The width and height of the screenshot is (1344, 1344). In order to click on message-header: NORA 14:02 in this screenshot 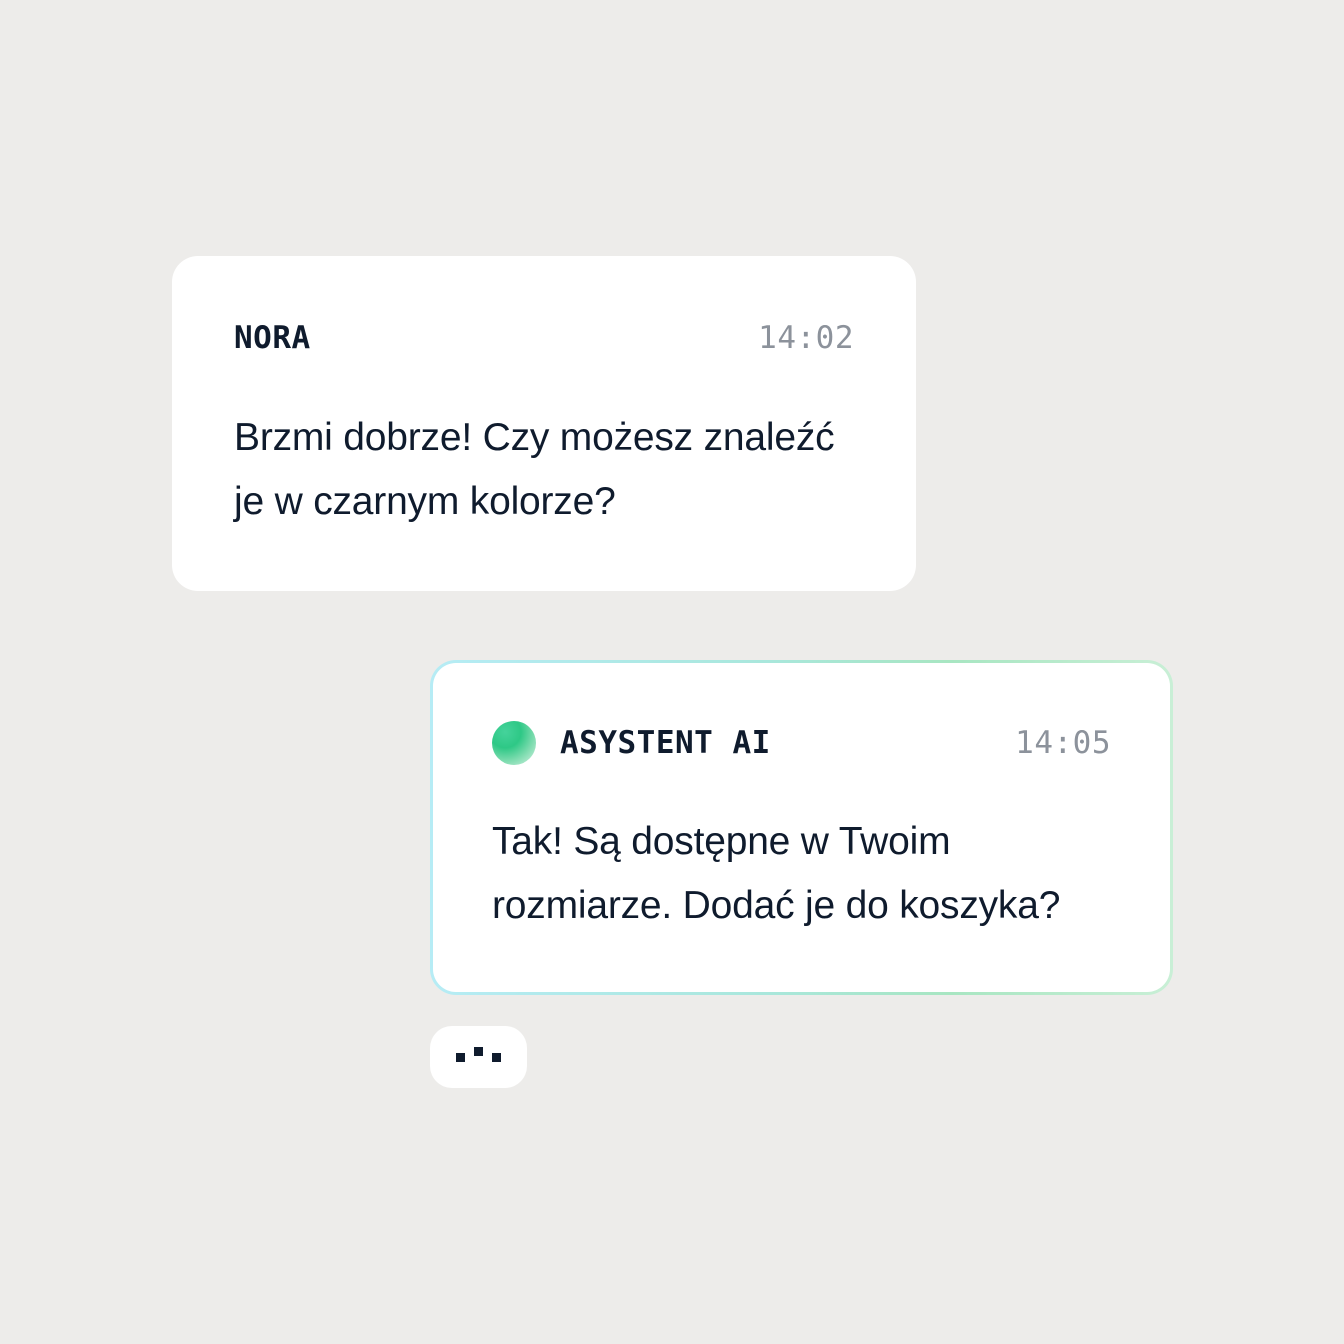, I will do `click(544, 338)`.